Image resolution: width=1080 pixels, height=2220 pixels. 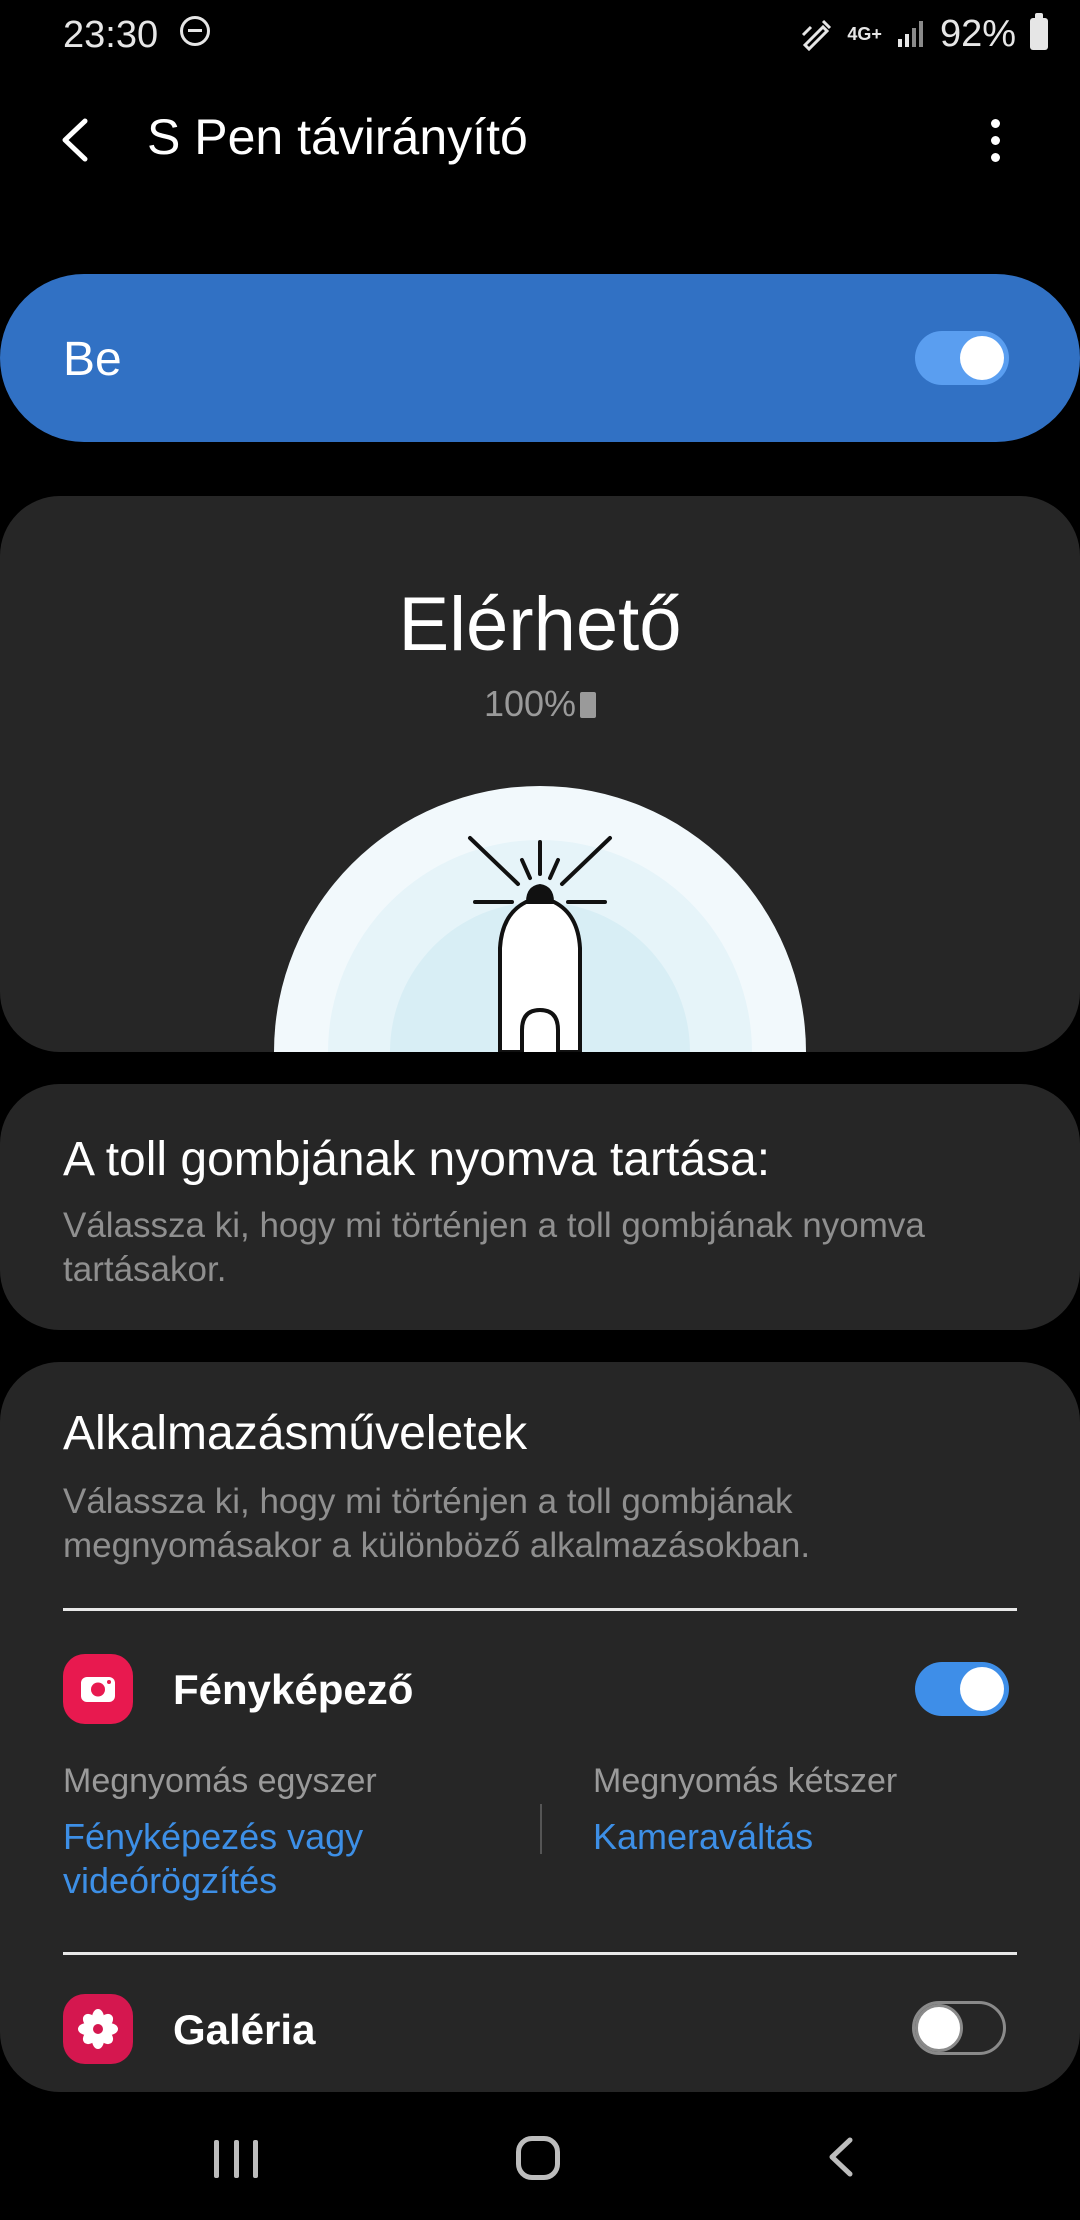 What do you see at coordinates (540, 358) in the screenshot?
I see `master-switch-bar: Be` at bounding box center [540, 358].